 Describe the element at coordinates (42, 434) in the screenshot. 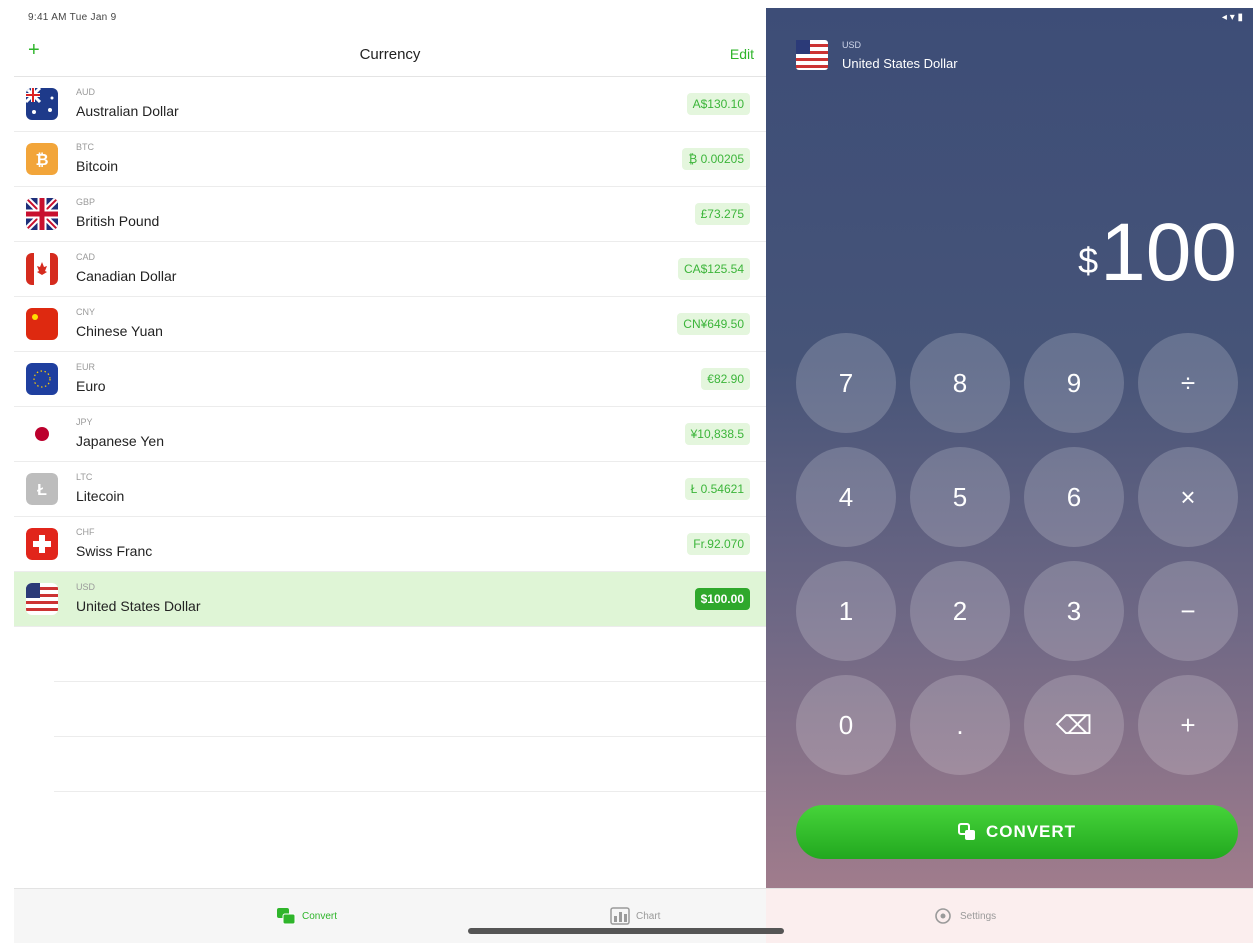

I see `japan-flag-icon` at that location.